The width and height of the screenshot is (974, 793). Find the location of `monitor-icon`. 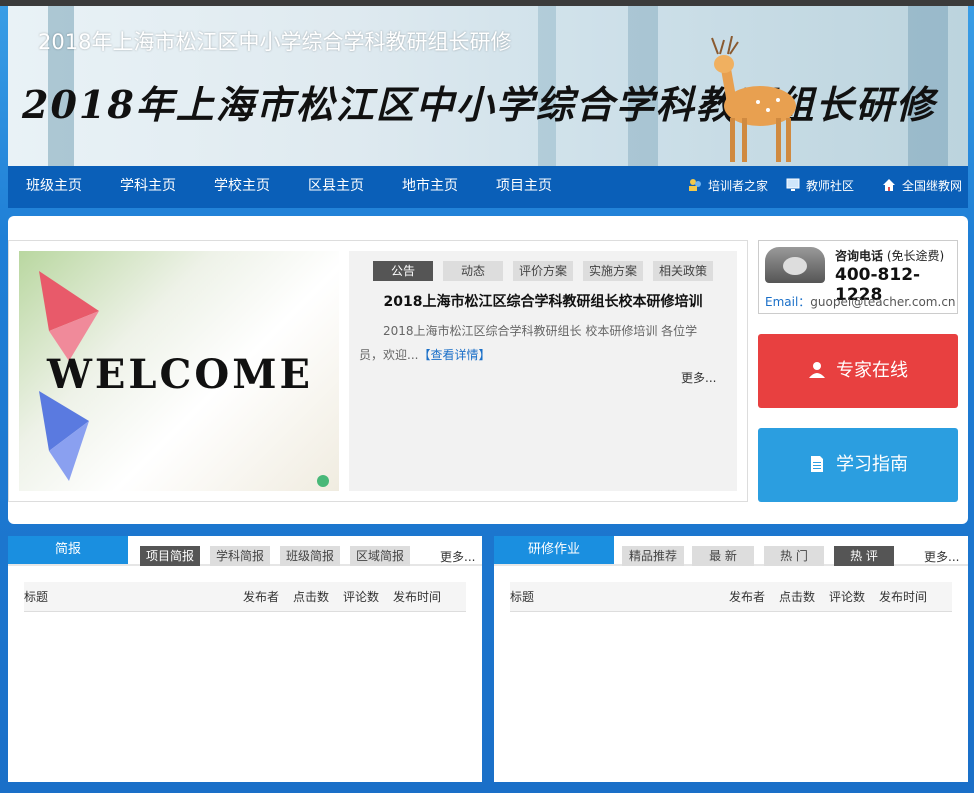

monitor-icon is located at coordinates (793, 184).